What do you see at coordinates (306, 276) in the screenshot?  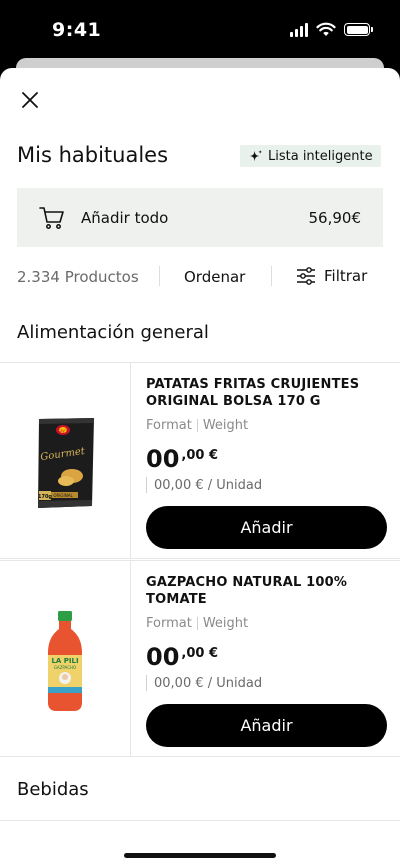 I see `filter-icon` at bounding box center [306, 276].